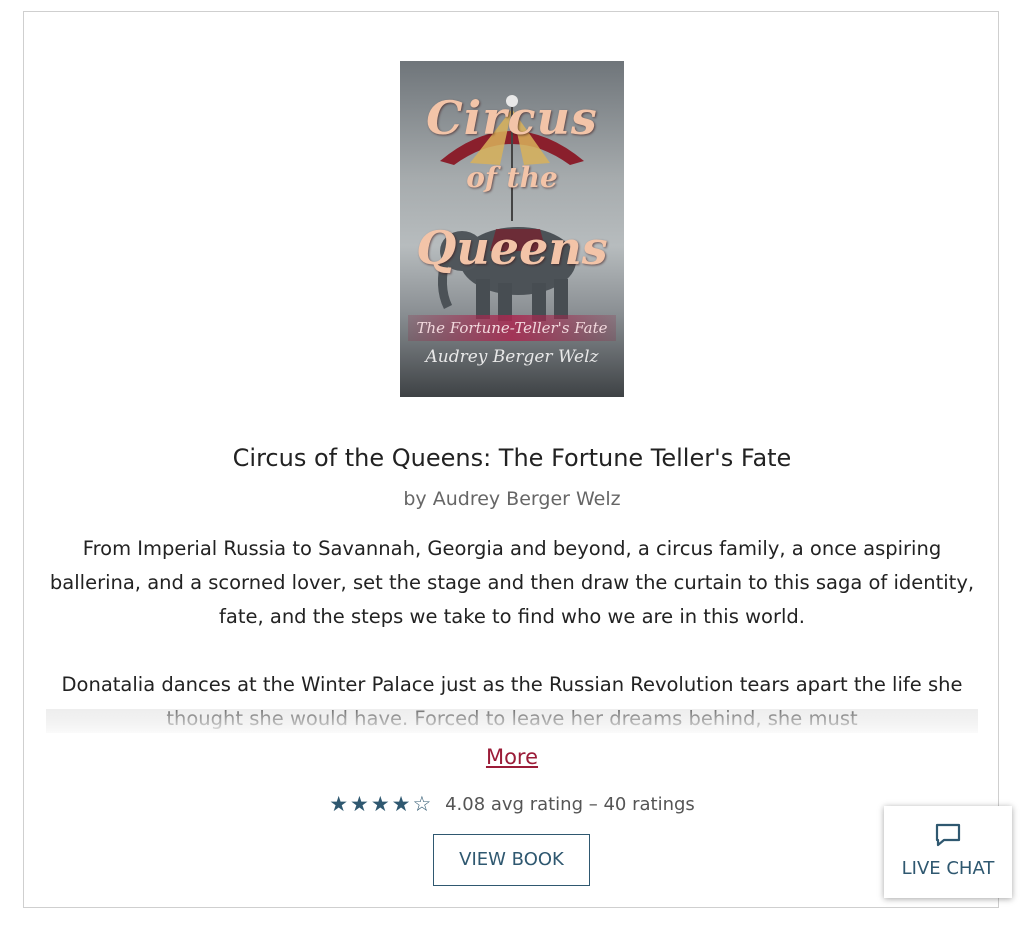 The width and height of the screenshot is (1024, 928). What do you see at coordinates (512, 177) in the screenshot?
I see `cover-title-line-2: of the` at bounding box center [512, 177].